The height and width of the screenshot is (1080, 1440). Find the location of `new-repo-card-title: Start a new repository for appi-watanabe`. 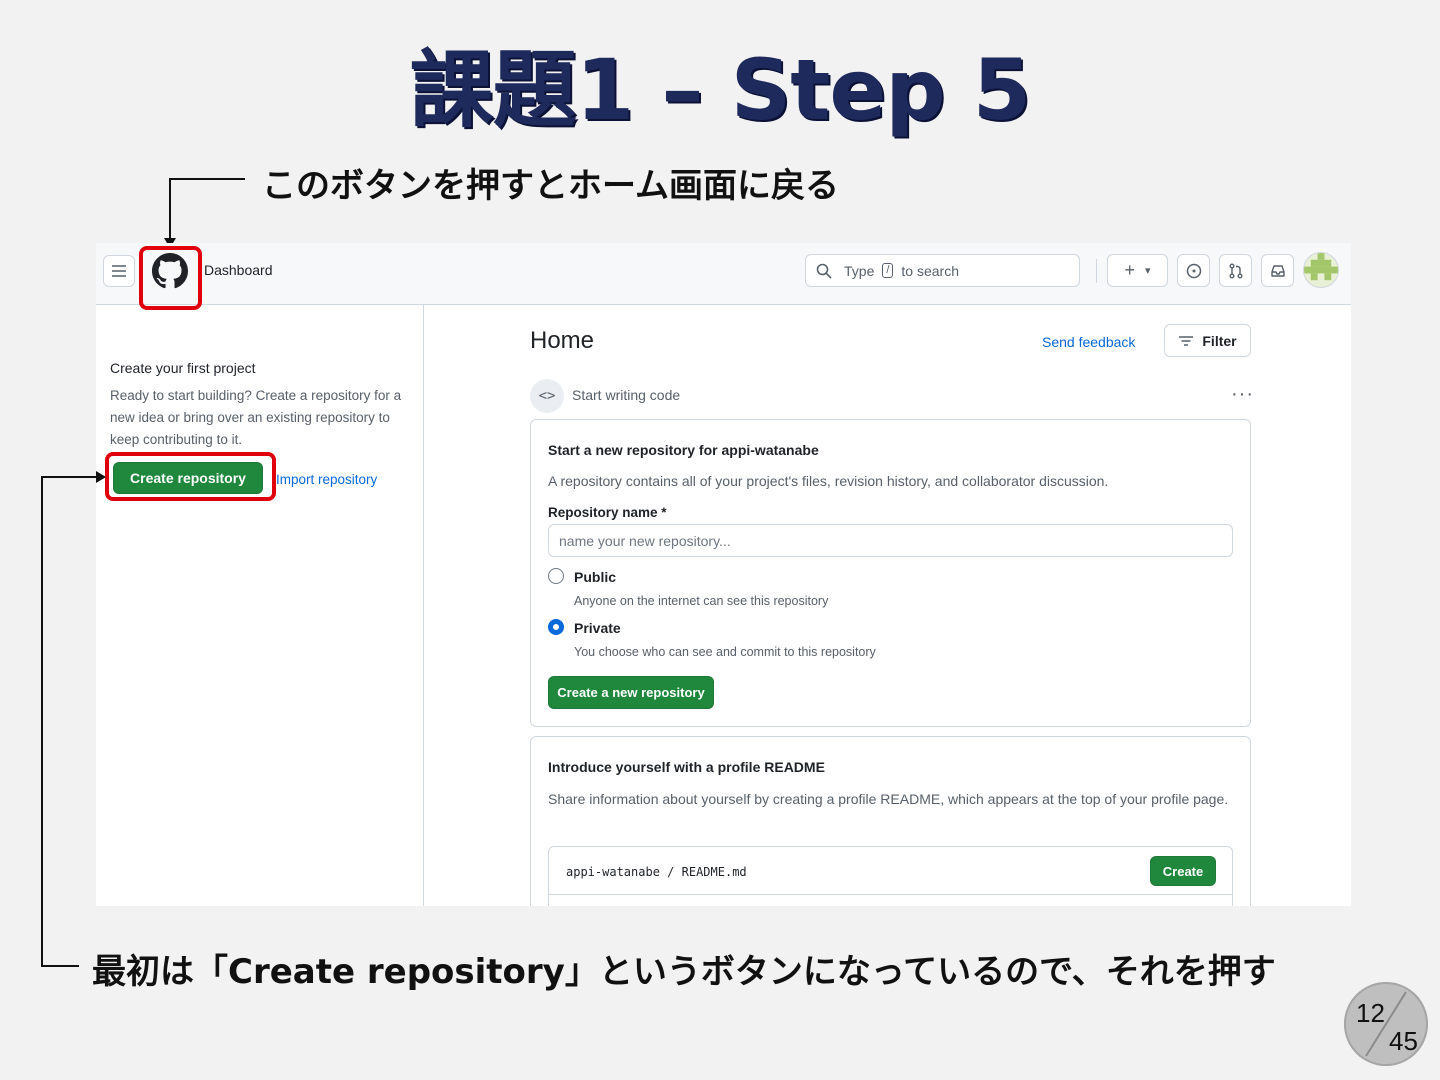

new-repo-card-title: Start a new repository for appi-watanabe is located at coordinates (683, 450).